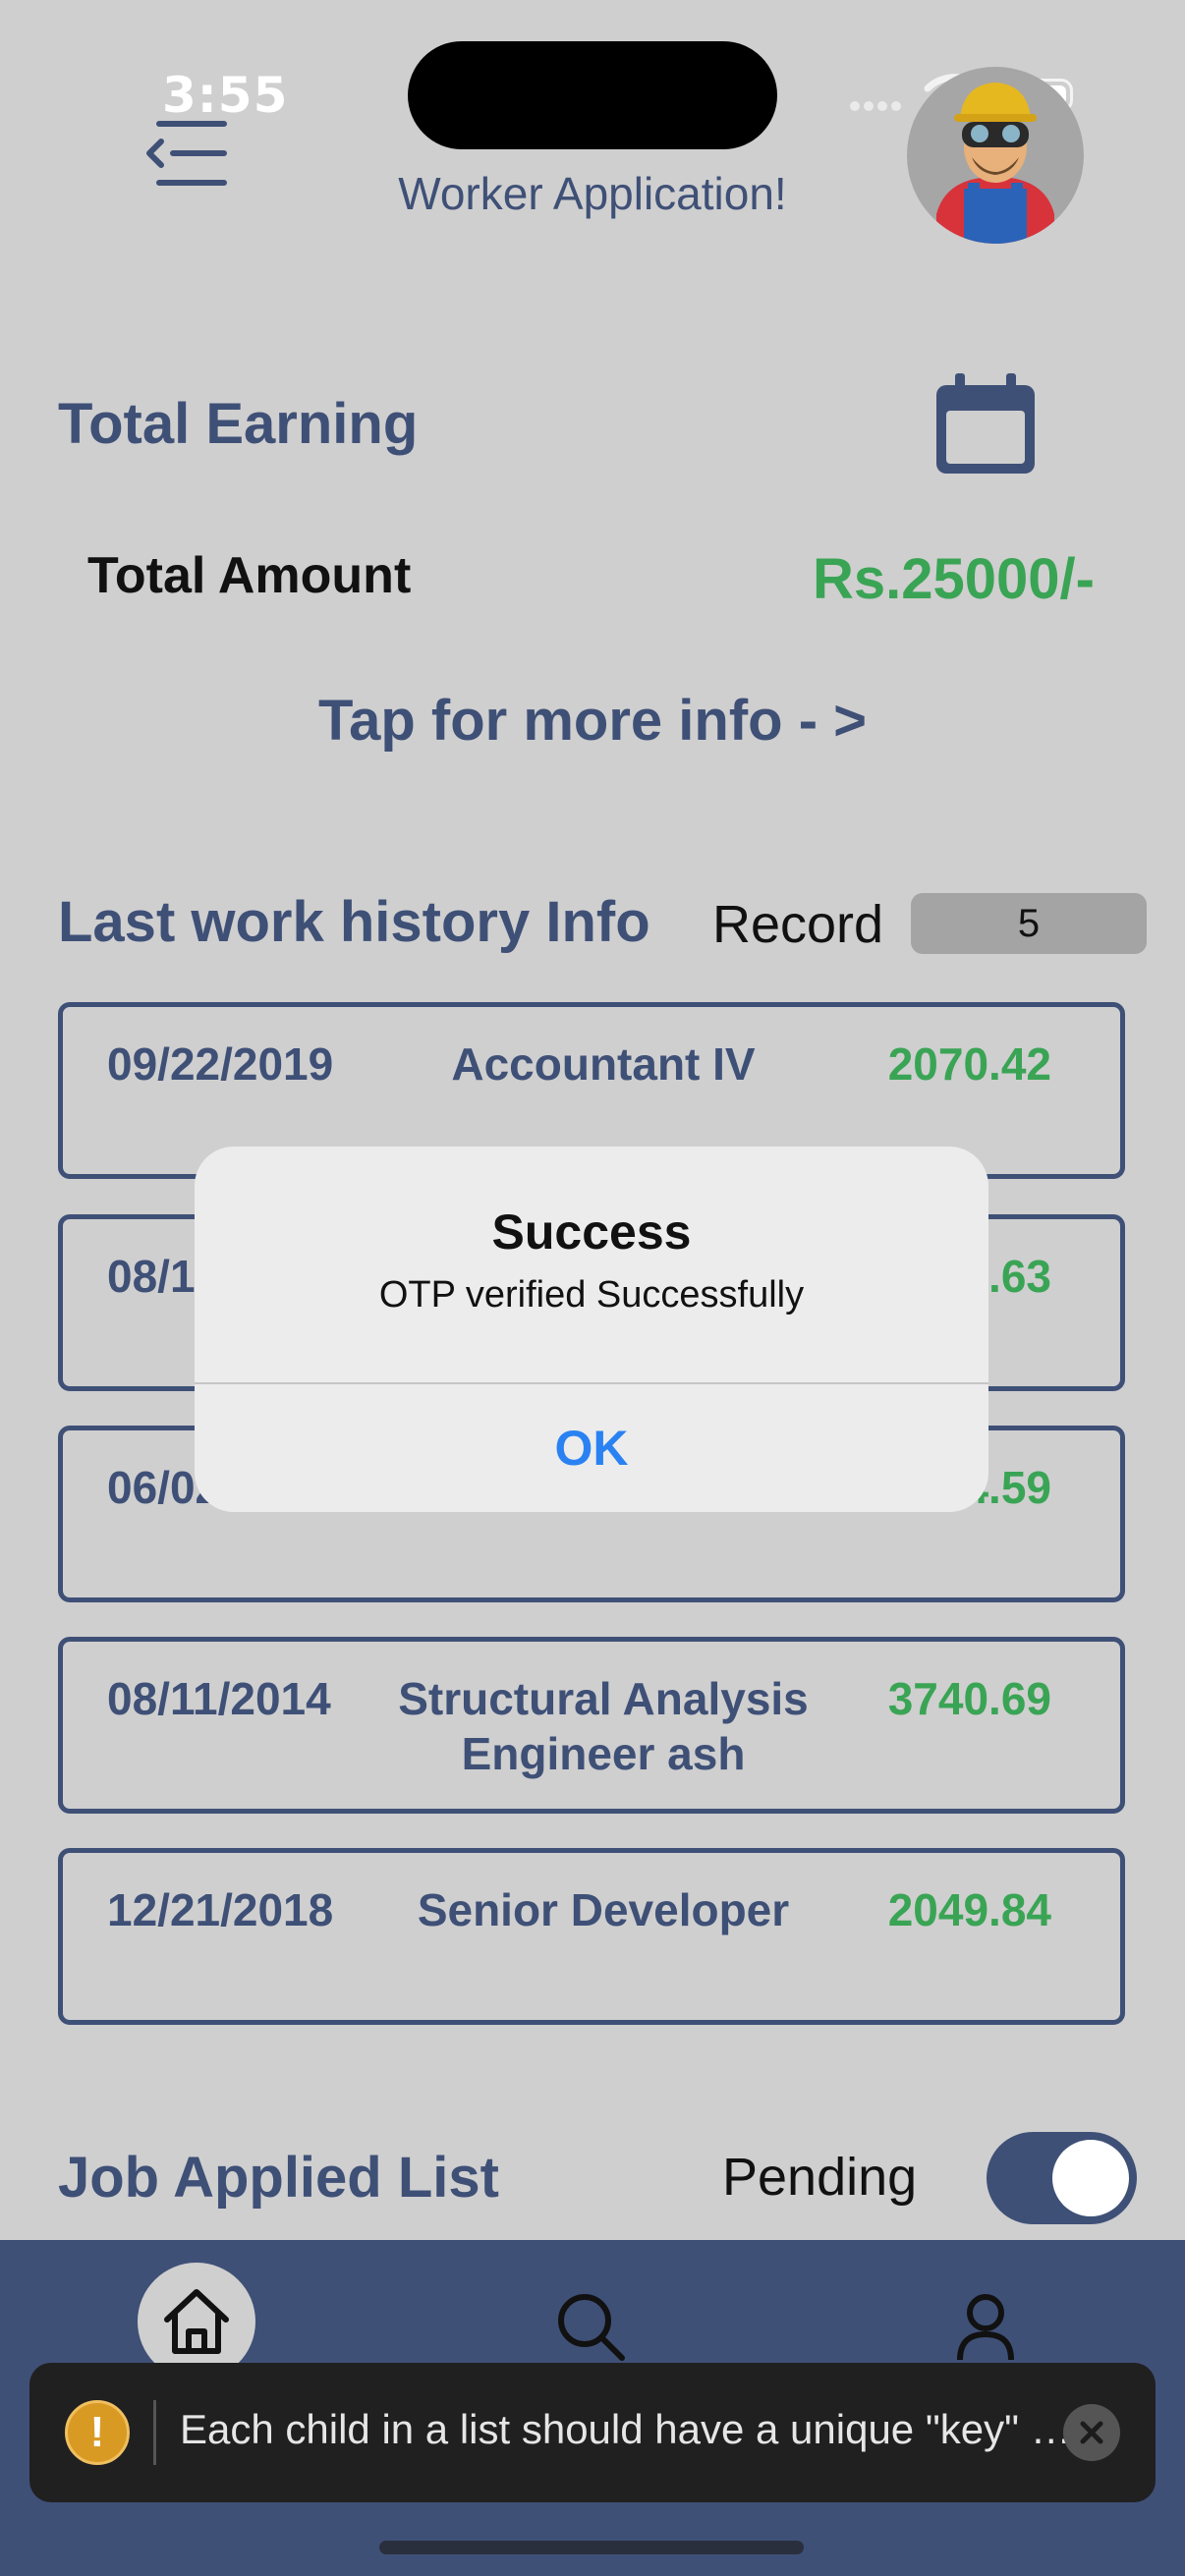 Image resolution: width=1185 pixels, height=2576 pixels. What do you see at coordinates (592, 721) in the screenshot?
I see `more-info-link: Tap for more info - >` at bounding box center [592, 721].